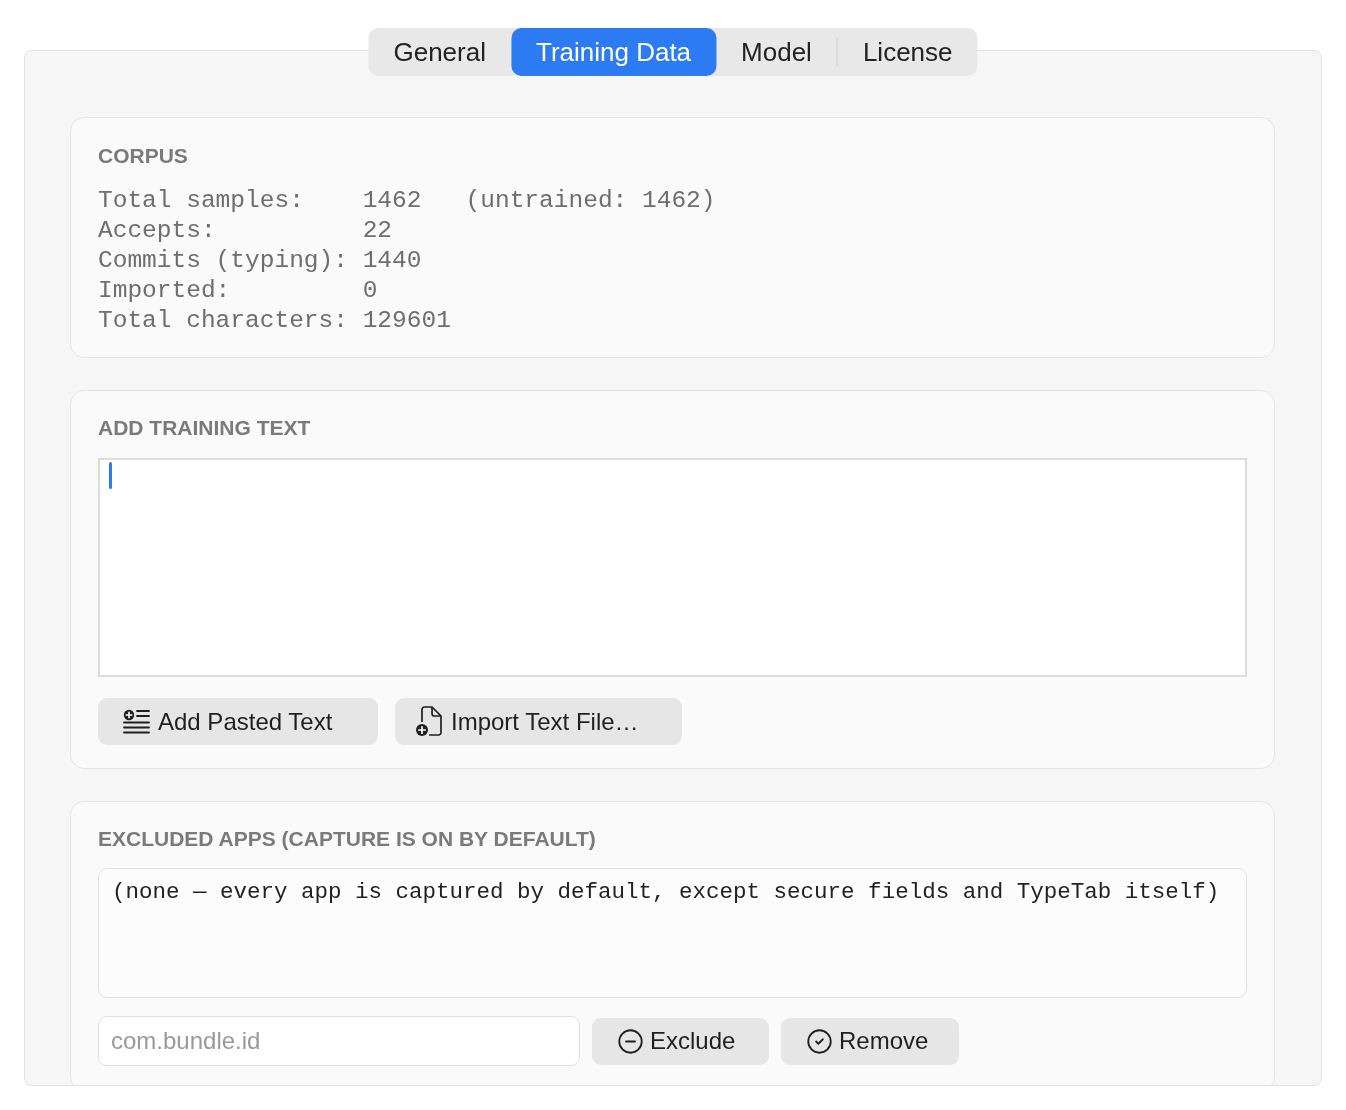  I want to click on document-plus-icon, so click(429, 721).